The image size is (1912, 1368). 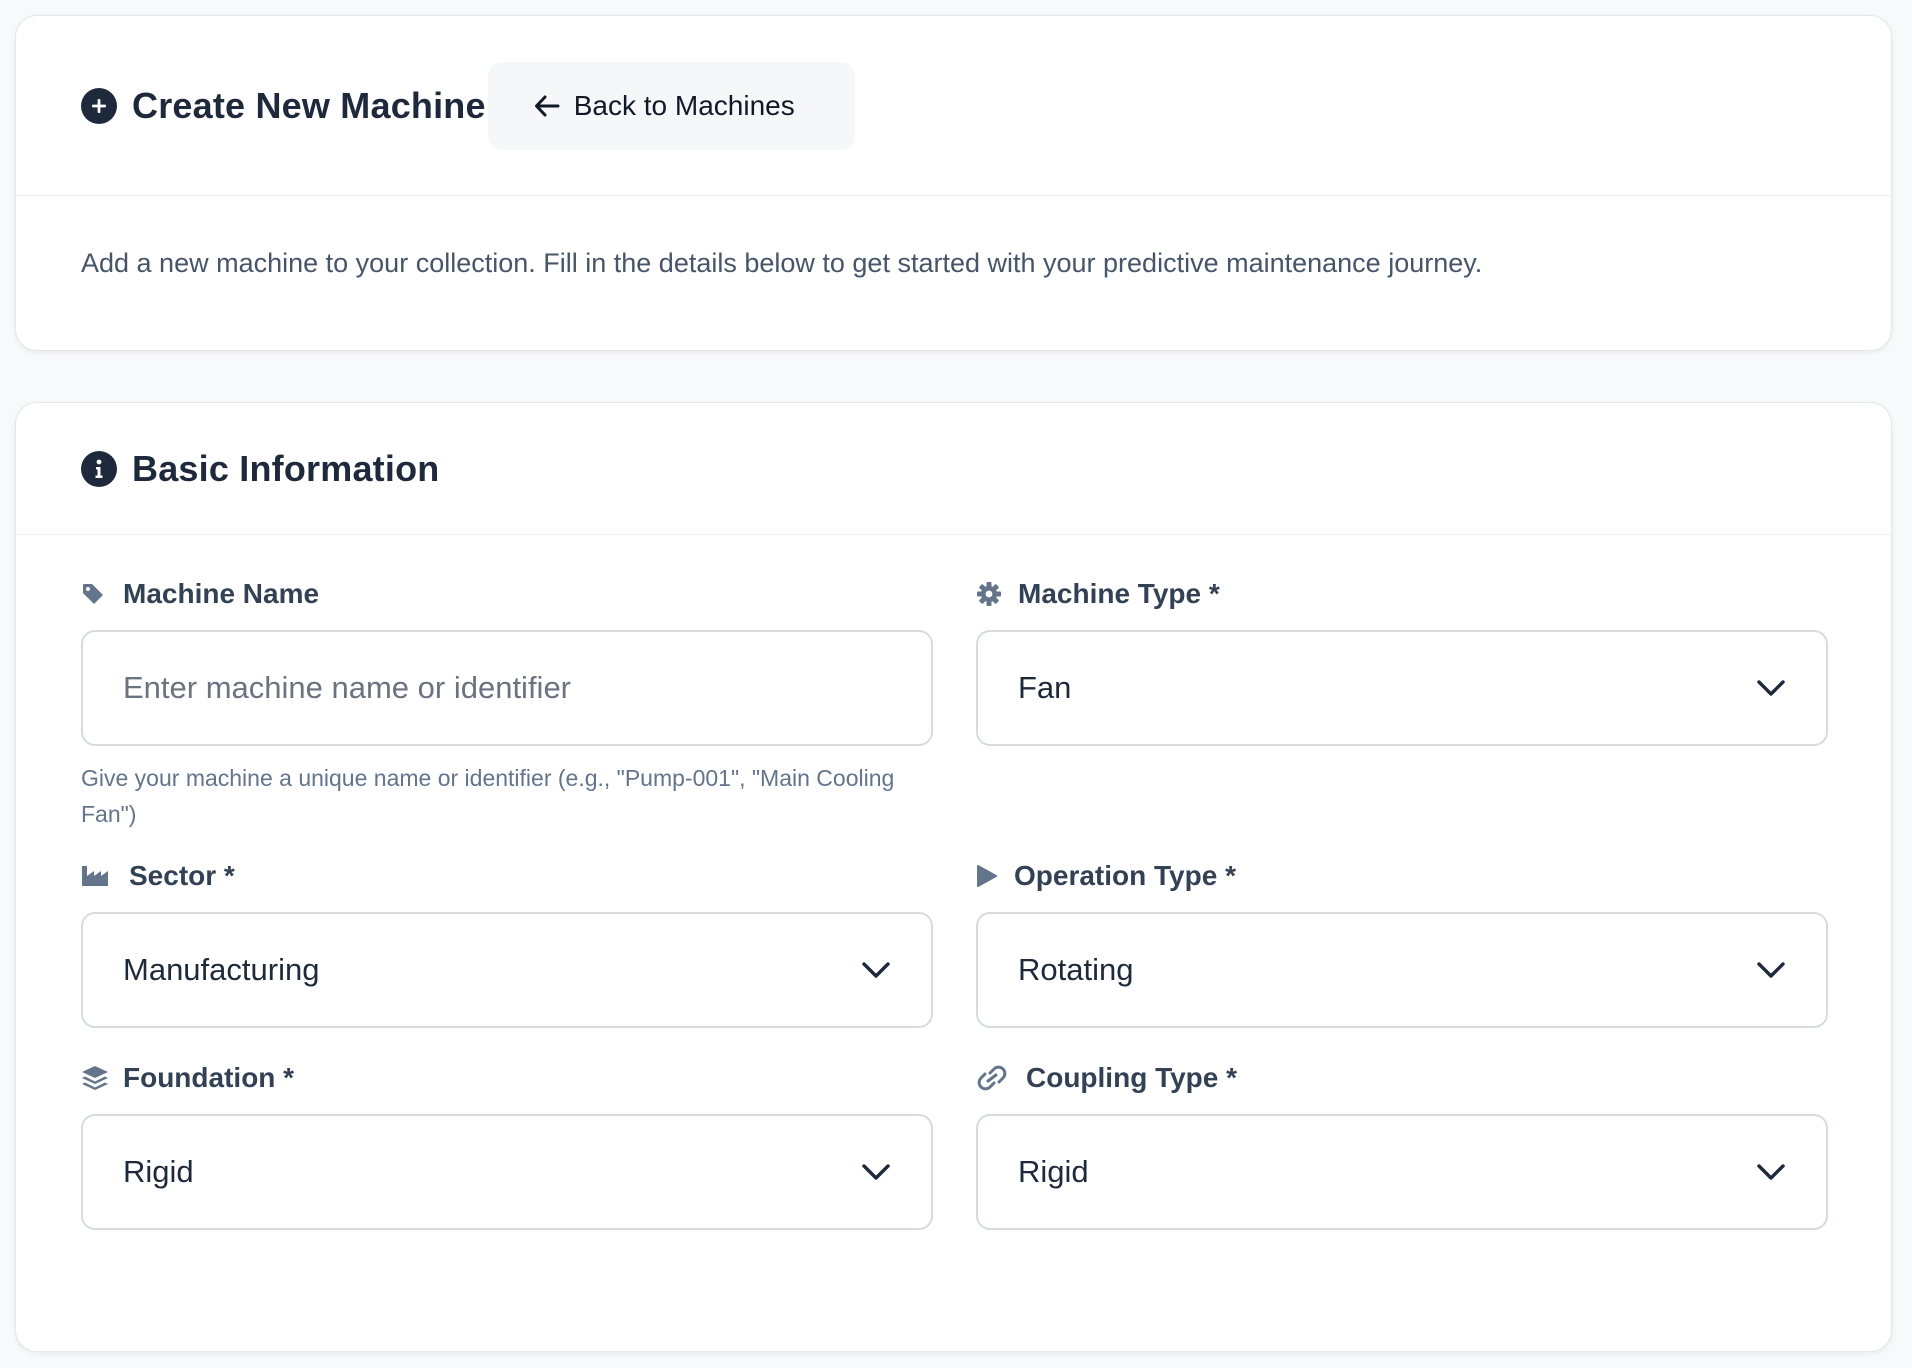 I want to click on machine-type-field: Machine Type * Fan, so click(x=1402, y=661).